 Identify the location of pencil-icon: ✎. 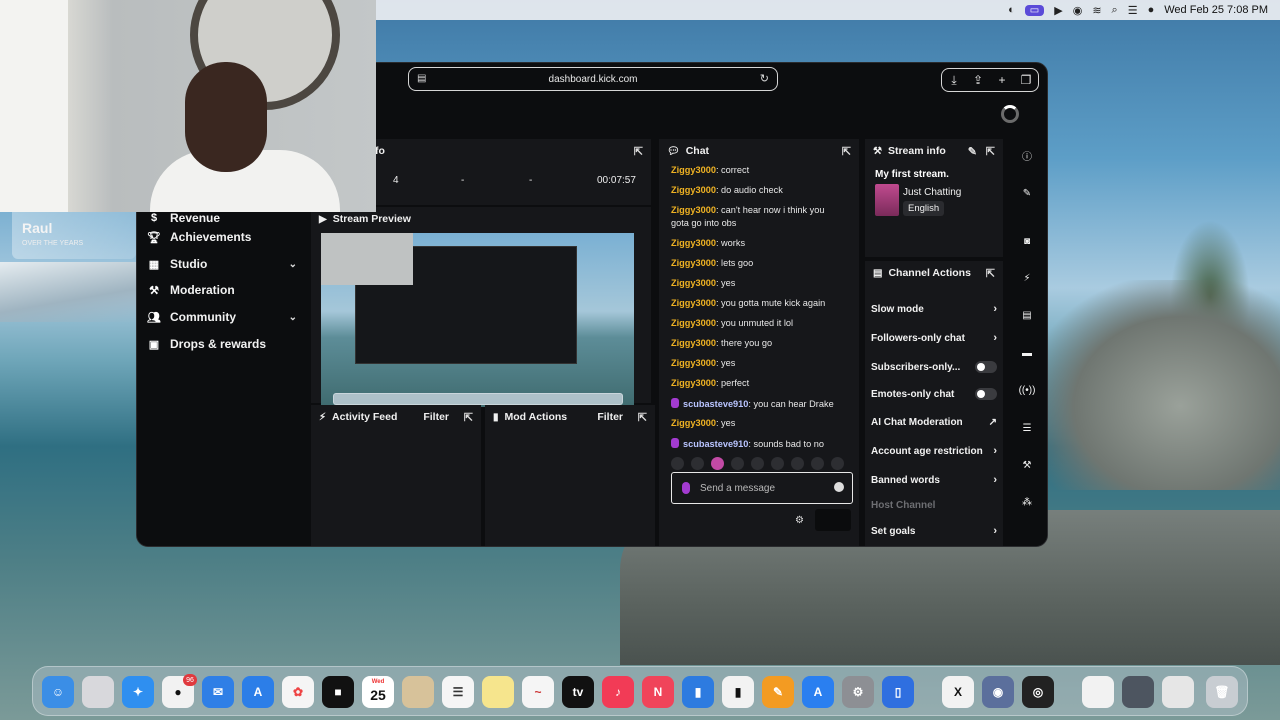
(1027, 193).